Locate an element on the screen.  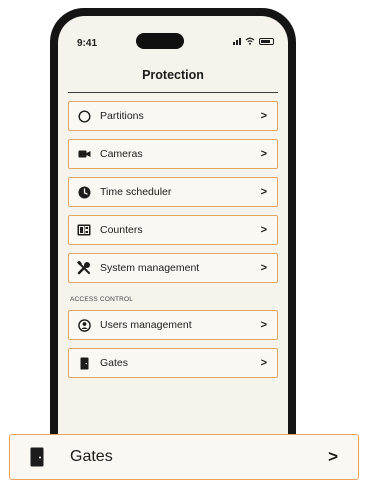
camera-icon is located at coordinates (84, 154).